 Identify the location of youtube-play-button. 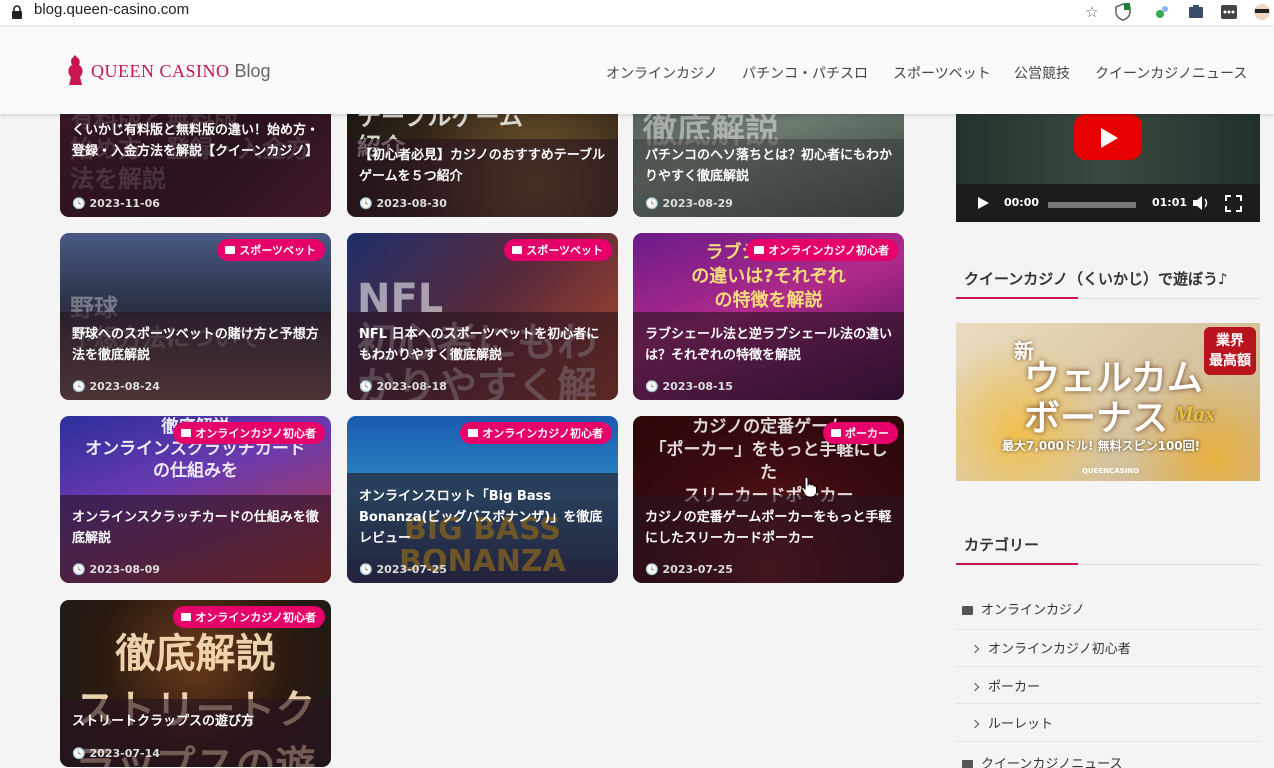
(1108, 137).